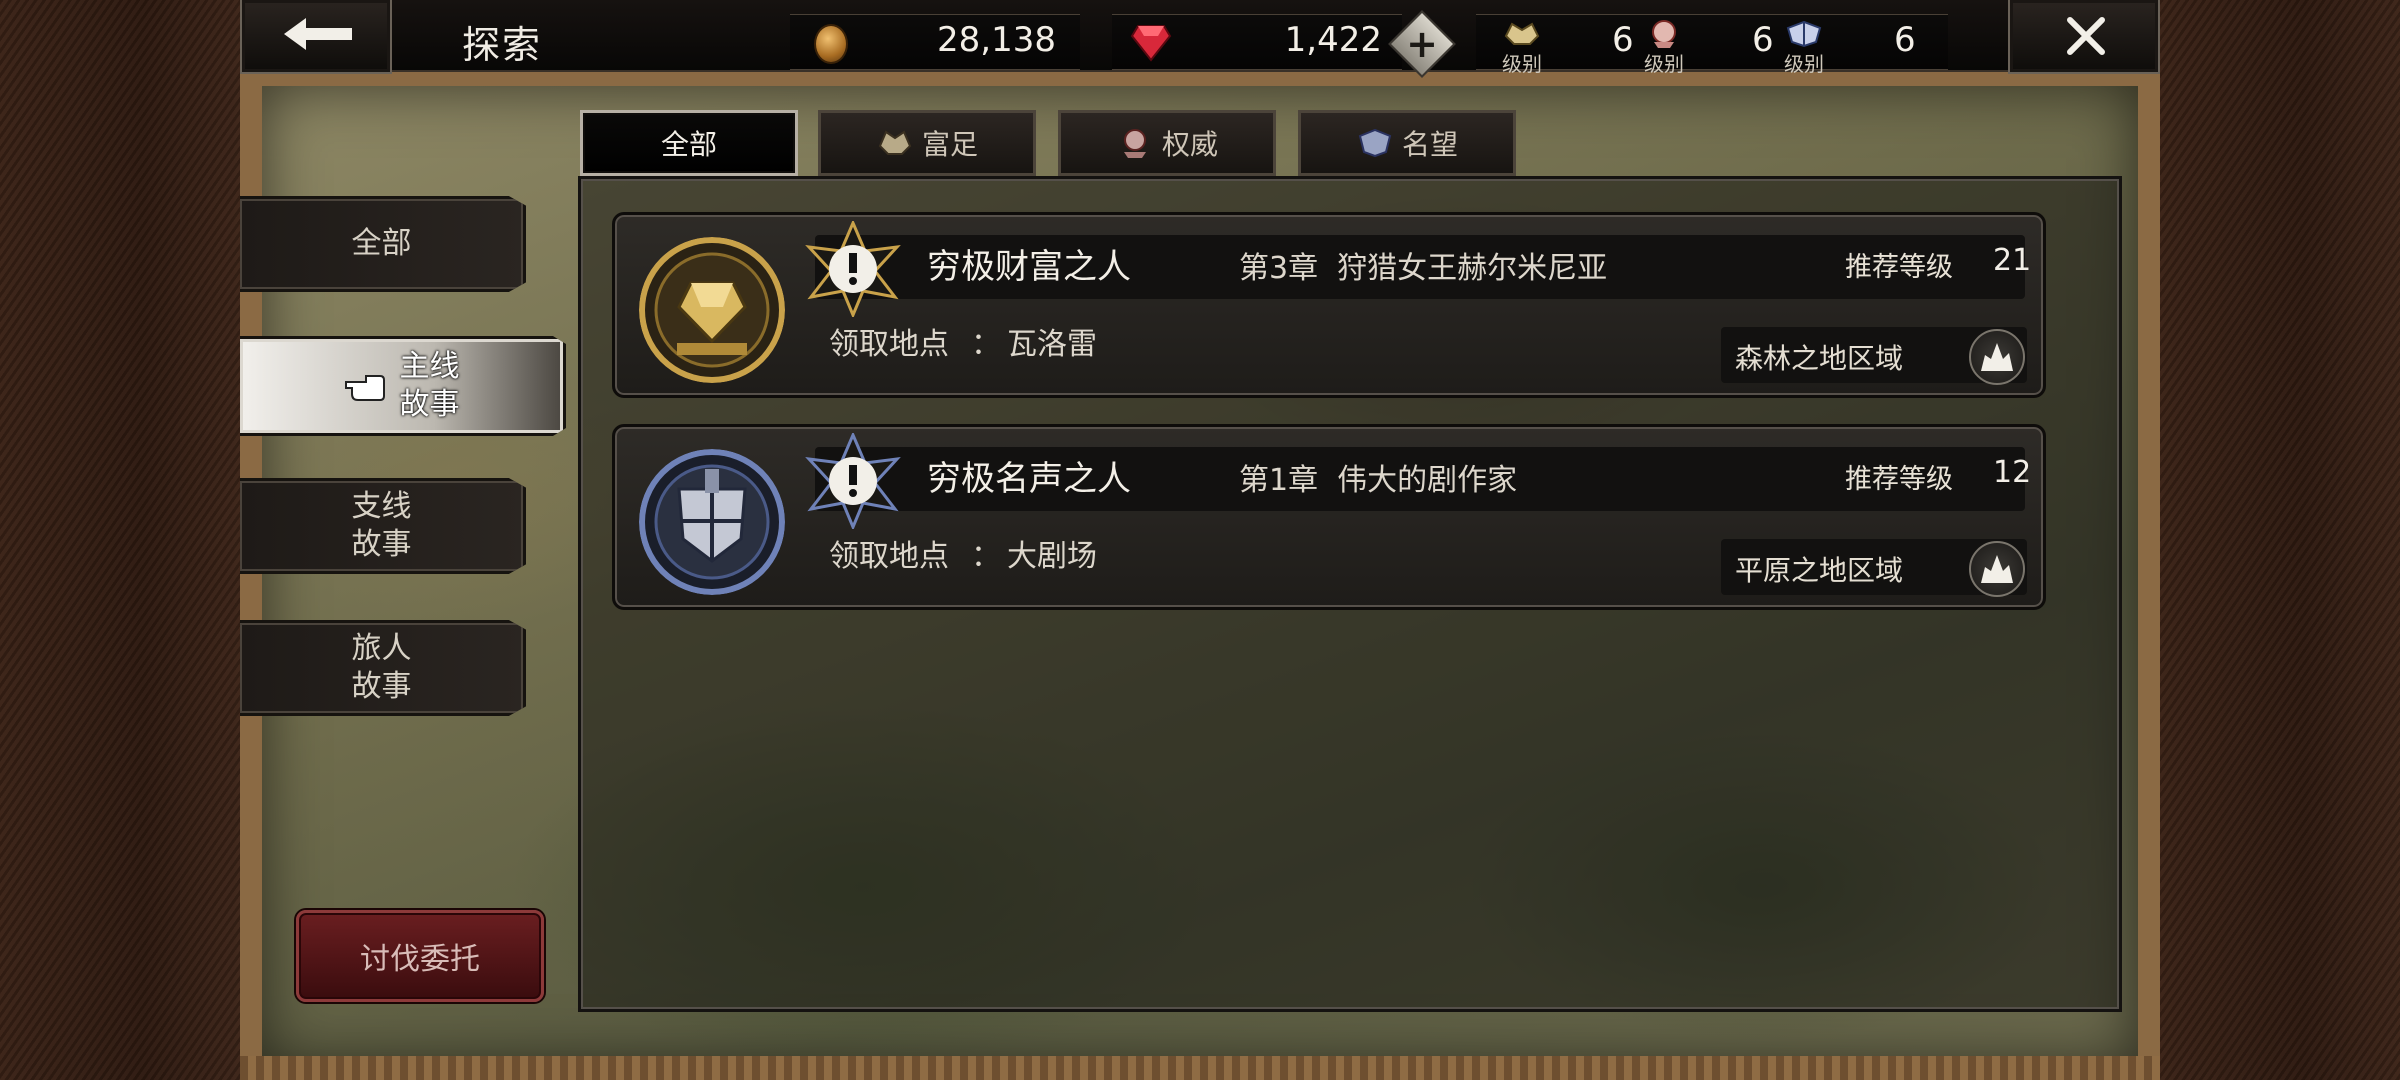  I want to click on category-all: 全部, so click(383, 244).